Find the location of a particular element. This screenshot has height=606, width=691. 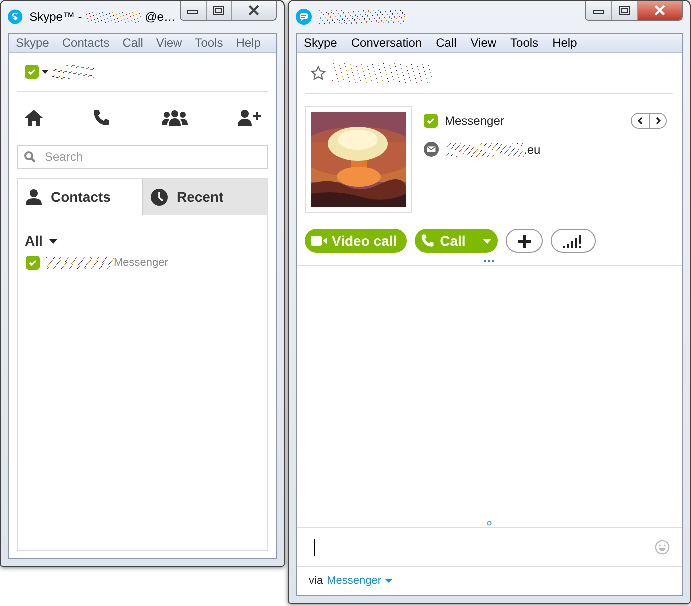

service-link: Messenger is located at coordinates (354, 581).